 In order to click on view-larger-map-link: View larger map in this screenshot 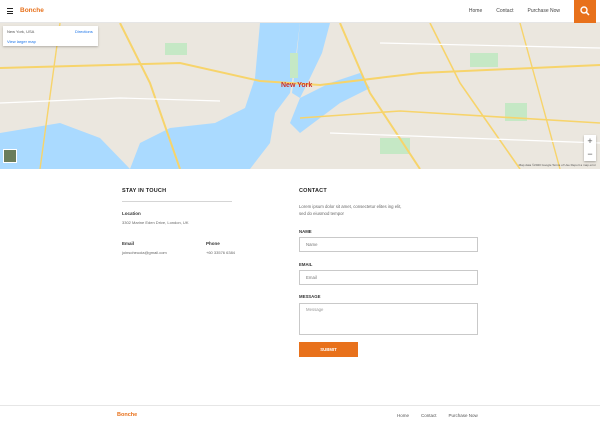, I will do `click(21, 41)`.